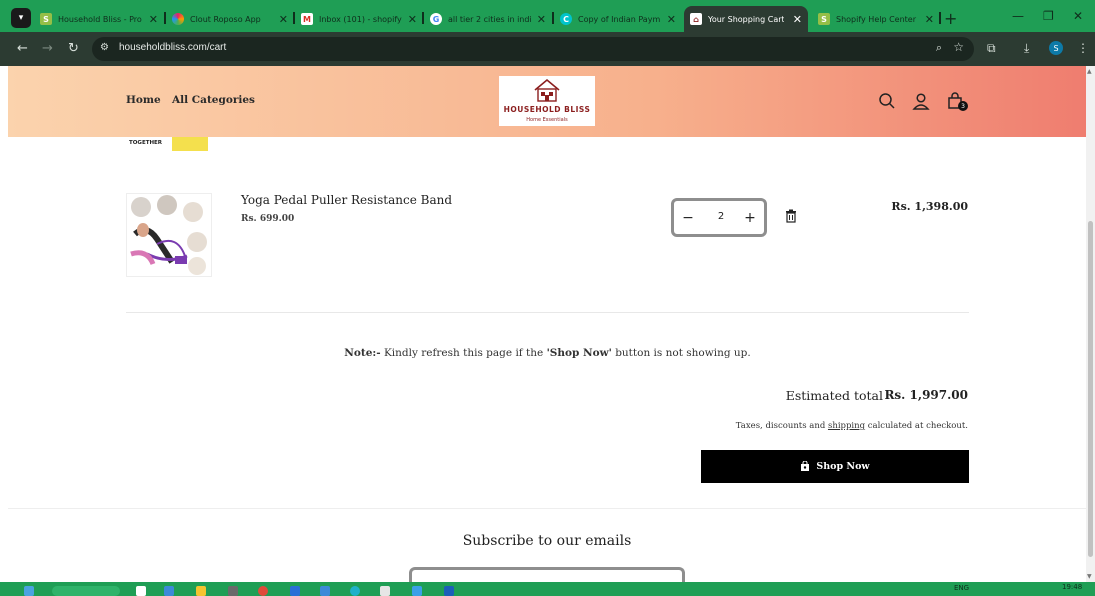 The image size is (1095, 596). What do you see at coordinates (230, 19) in the screenshot?
I see `tab-clout-roposo: Clout Roposo App ✕` at bounding box center [230, 19].